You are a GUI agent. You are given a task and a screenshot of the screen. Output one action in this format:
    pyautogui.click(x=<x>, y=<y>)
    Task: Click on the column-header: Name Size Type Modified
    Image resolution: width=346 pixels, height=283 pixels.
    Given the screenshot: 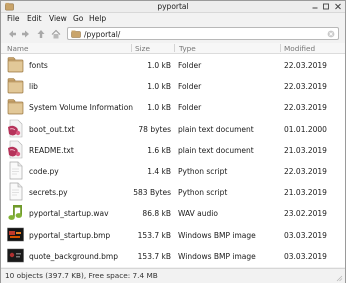 What is the action you would take?
    pyautogui.click(x=173, y=48)
    